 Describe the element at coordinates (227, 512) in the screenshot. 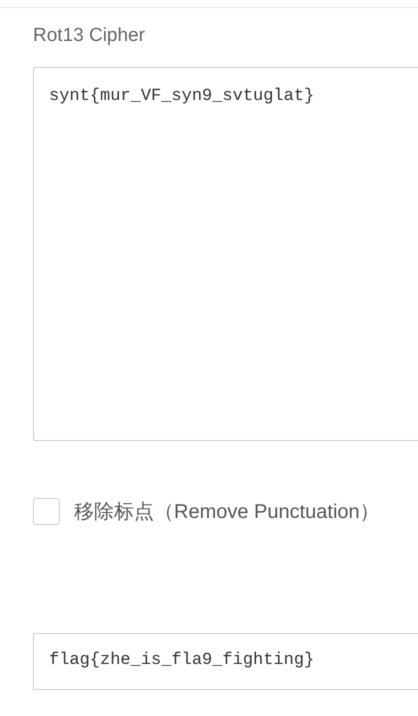

I see `checkbox-label: 移除标点（Remove Punctuation）` at that location.